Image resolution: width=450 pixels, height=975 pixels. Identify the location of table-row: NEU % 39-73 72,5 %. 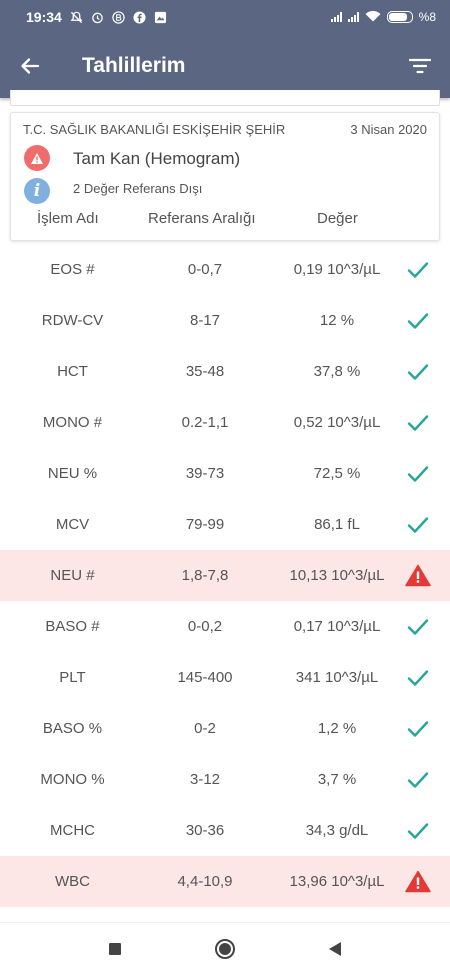
(225, 473).